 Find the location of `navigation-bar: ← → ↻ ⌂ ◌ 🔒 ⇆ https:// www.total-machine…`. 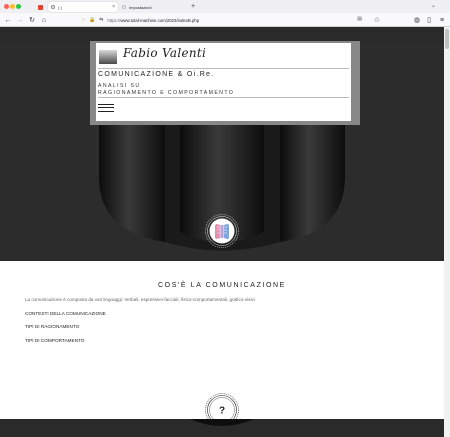

navigation-bar: ← → ↻ ⌂ ◌ 🔒 ⇆ https:// www.total-machine… is located at coordinates (225, 20).